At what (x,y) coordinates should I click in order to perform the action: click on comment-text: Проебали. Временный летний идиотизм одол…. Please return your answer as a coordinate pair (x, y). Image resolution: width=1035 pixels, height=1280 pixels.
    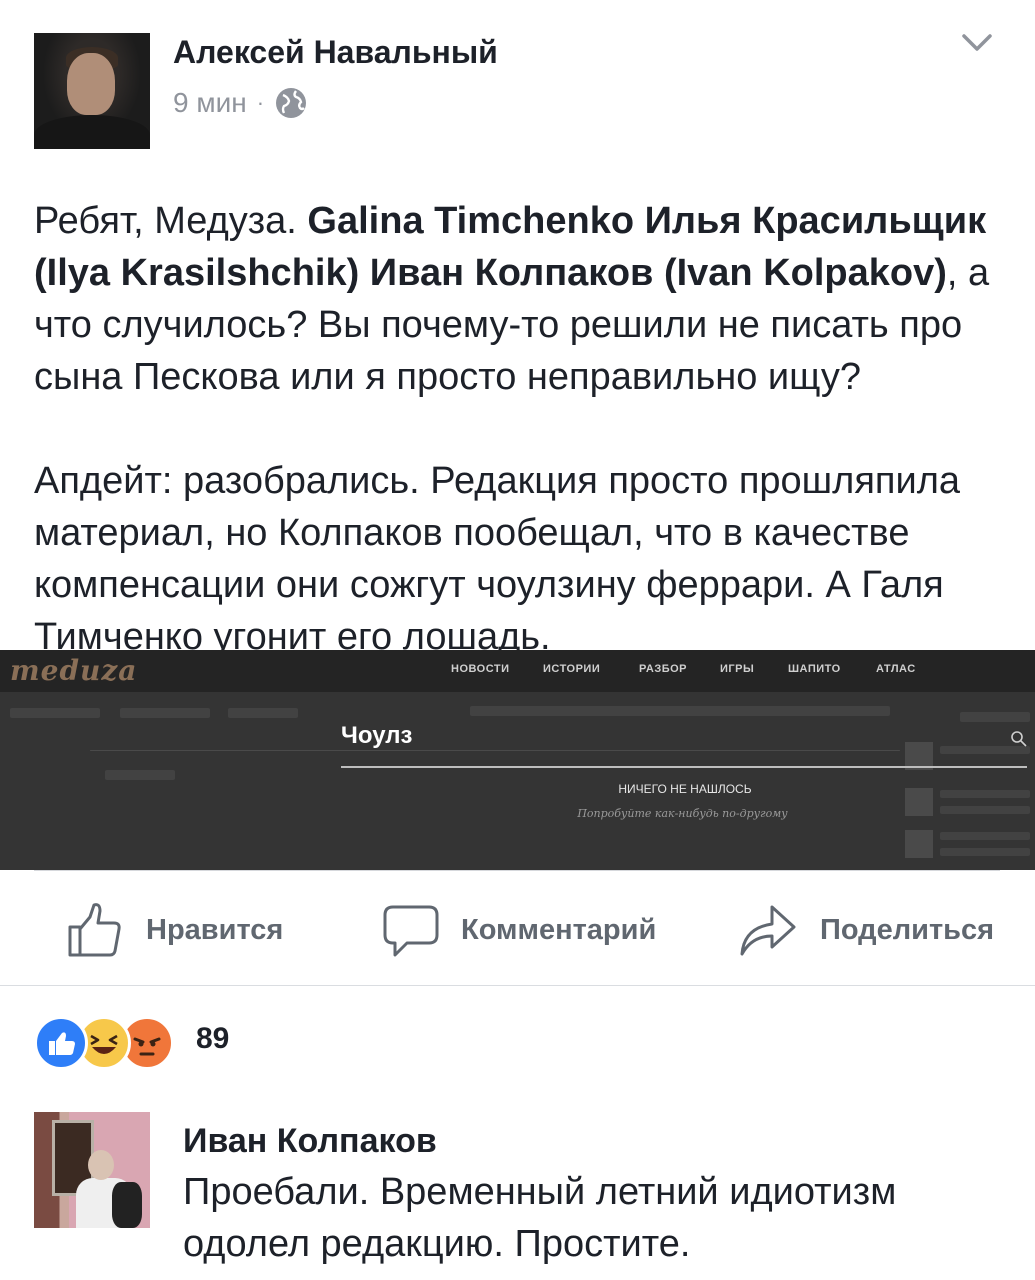
    Looking at the image, I should click on (540, 1218).